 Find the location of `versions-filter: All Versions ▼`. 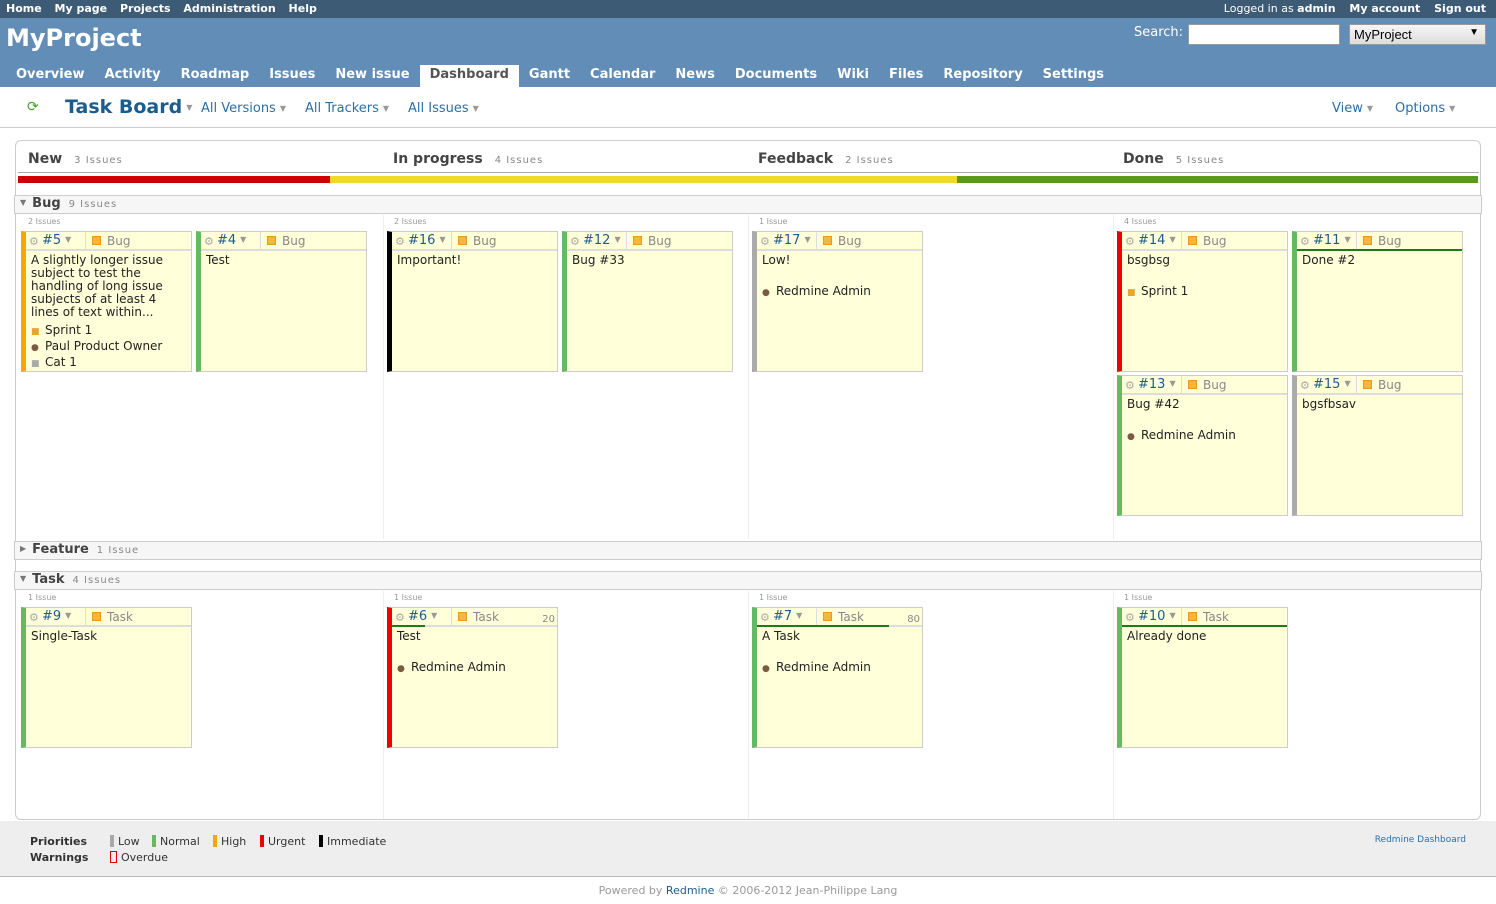

versions-filter: All Versions ▼ is located at coordinates (243, 108).